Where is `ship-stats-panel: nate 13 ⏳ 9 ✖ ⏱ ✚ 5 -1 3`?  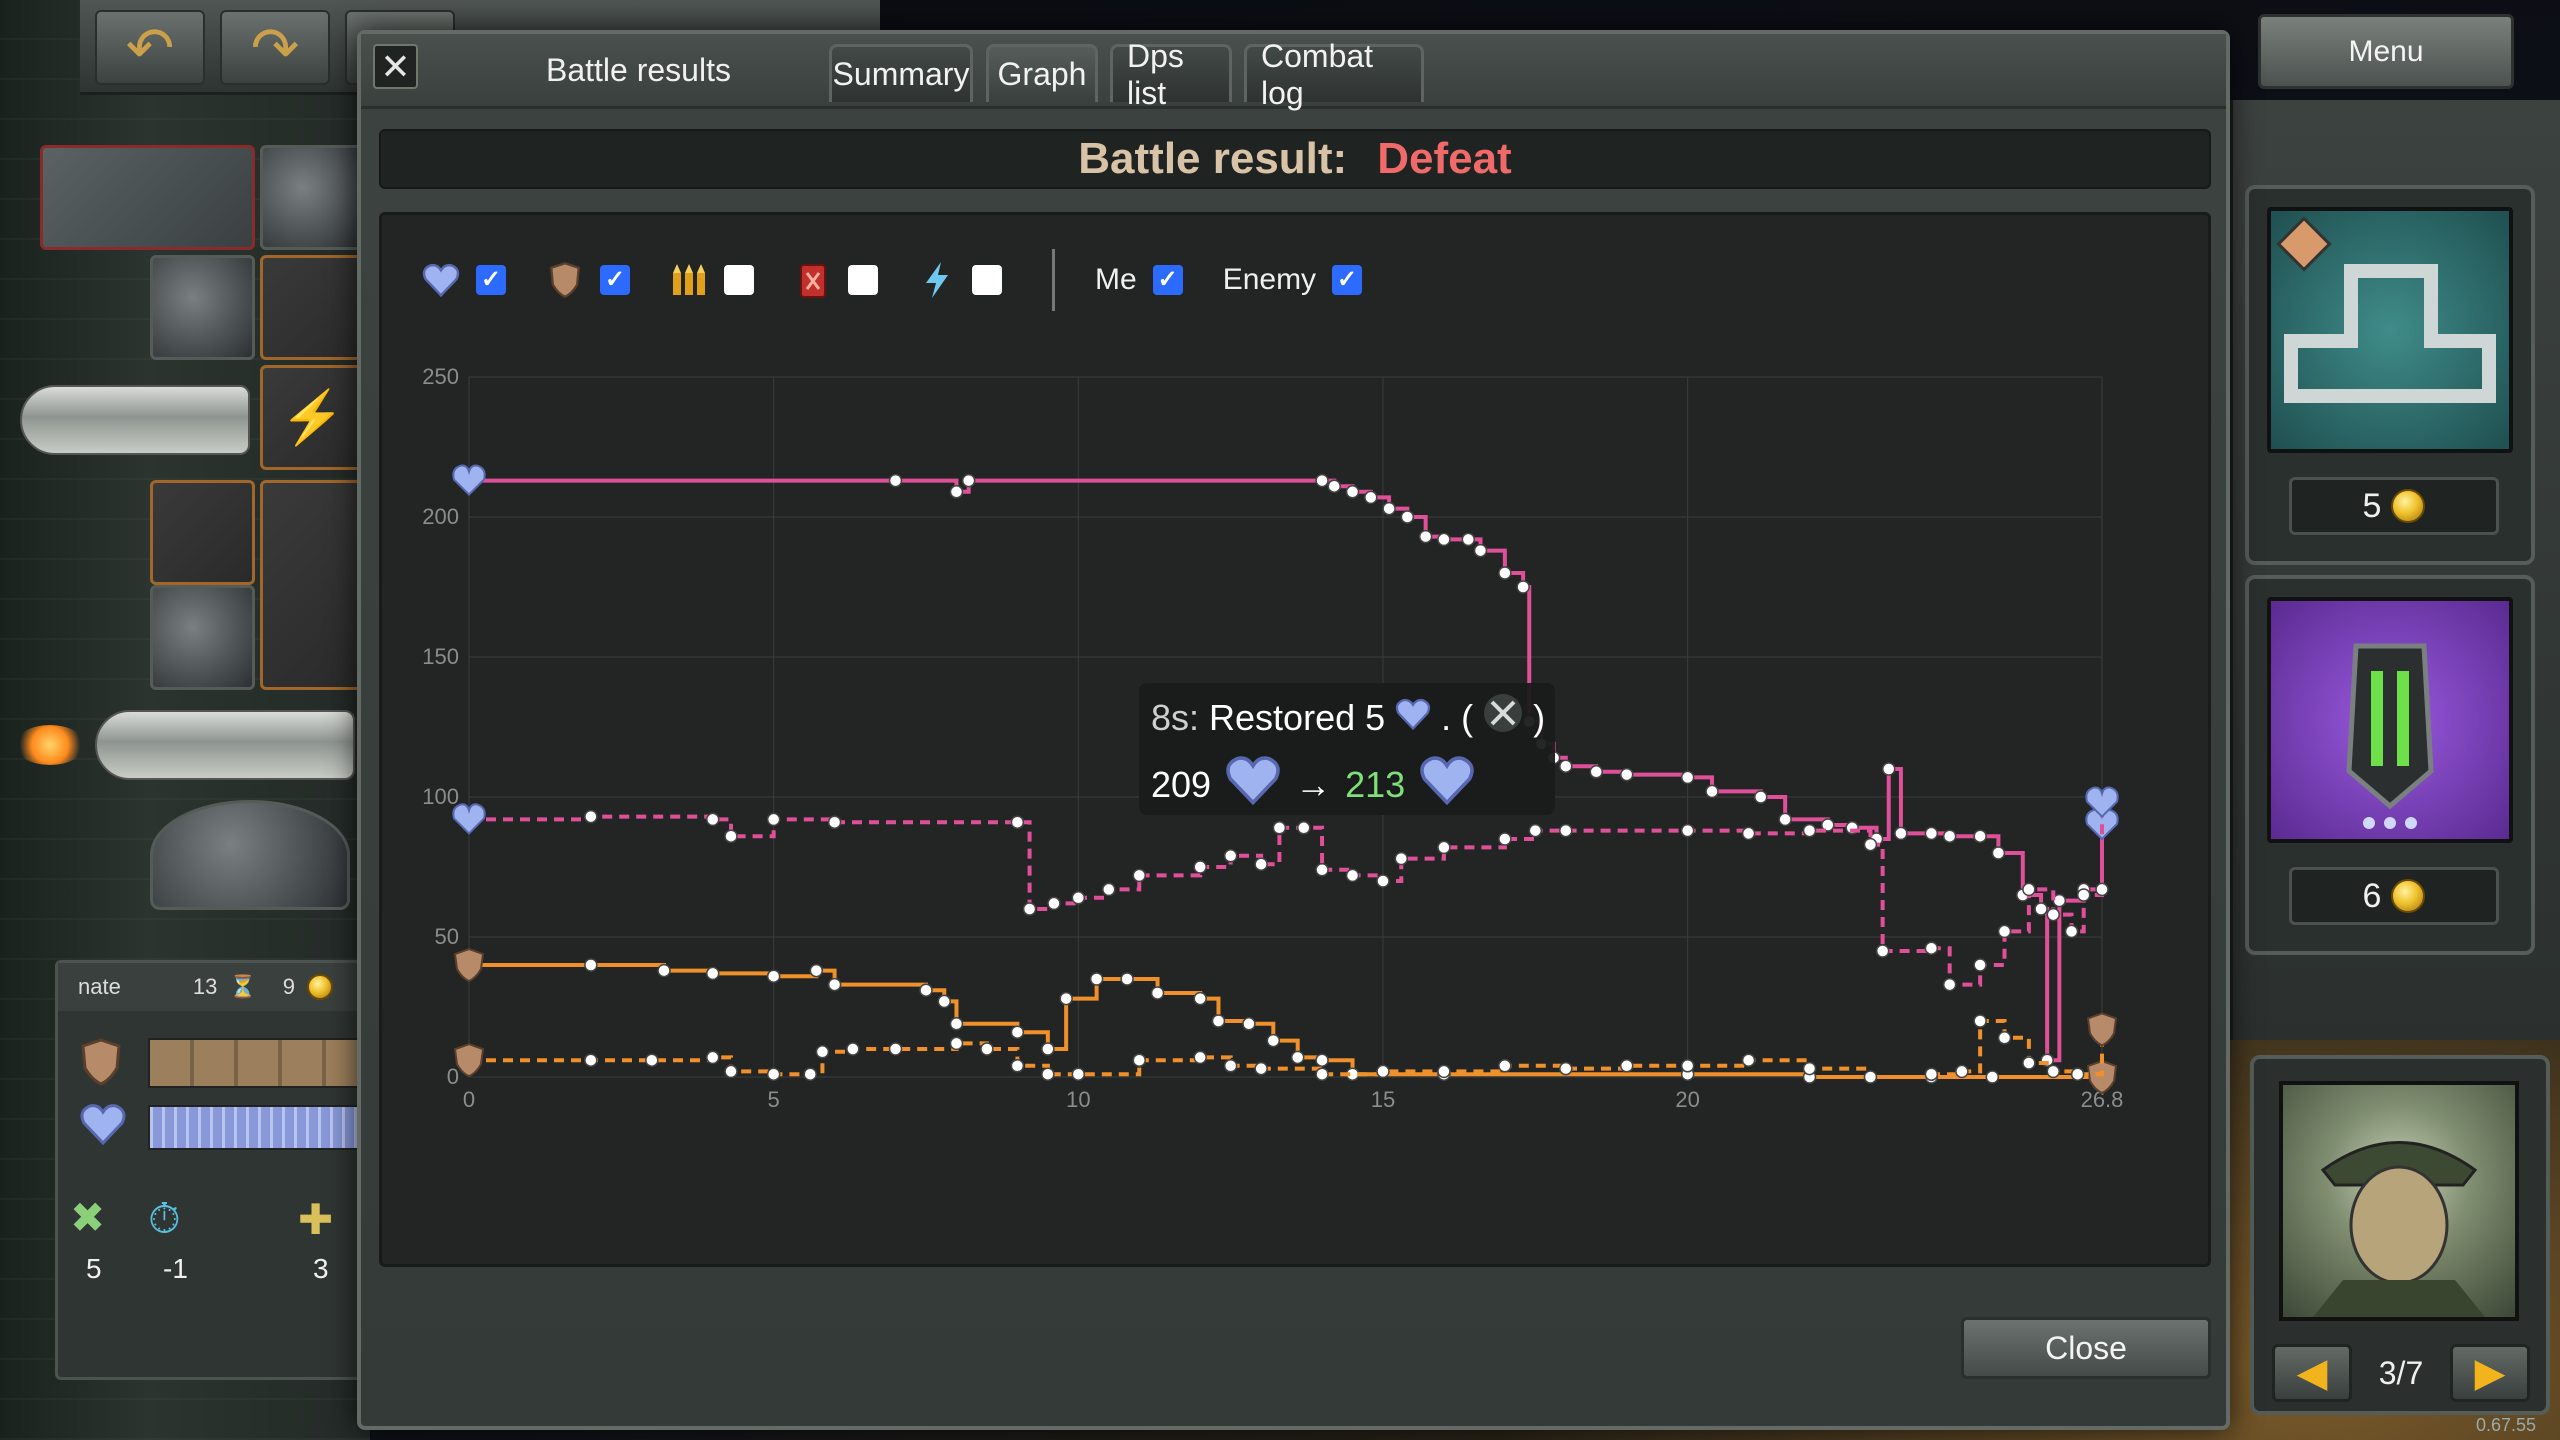 ship-stats-panel: nate 13 ⏳ 9 ✖ ⏱ ✚ 5 -1 3 is located at coordinates (214, 1170).